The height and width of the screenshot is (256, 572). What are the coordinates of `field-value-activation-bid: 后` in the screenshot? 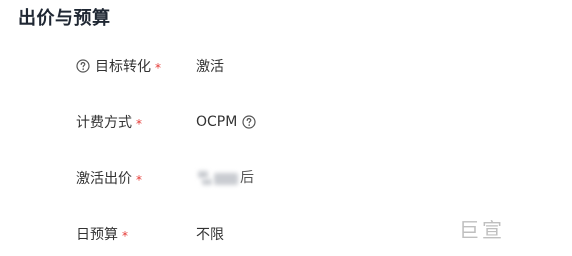 It's located at (226, 178).